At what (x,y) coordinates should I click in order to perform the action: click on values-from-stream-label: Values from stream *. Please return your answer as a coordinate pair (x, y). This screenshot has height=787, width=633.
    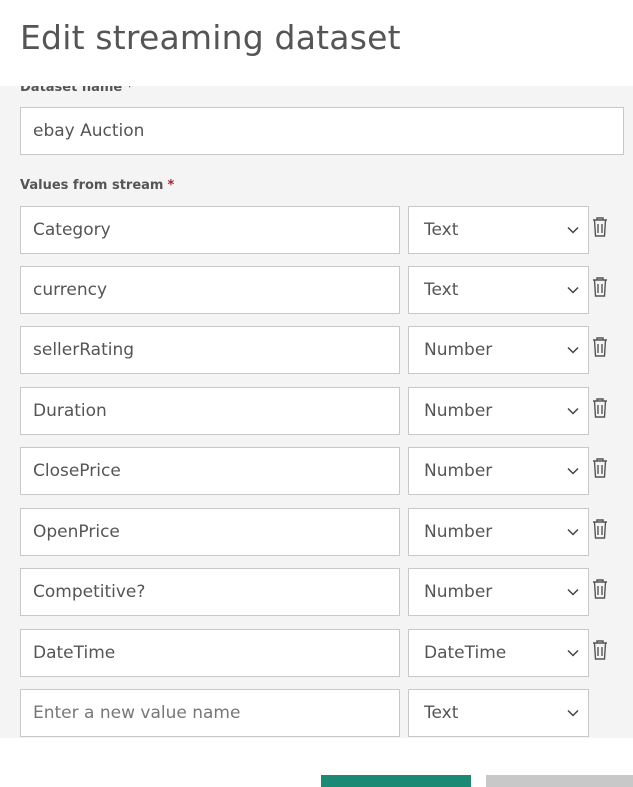
    Looking at the image, I should click on (97, 185).